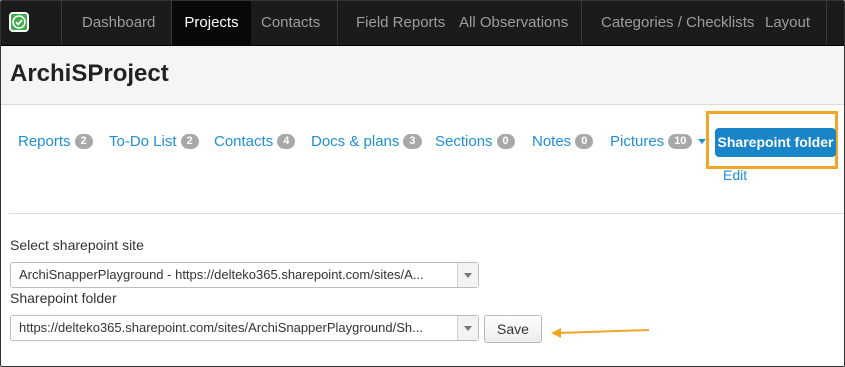  I want to click on count-badge: 10, so click(680, 141).